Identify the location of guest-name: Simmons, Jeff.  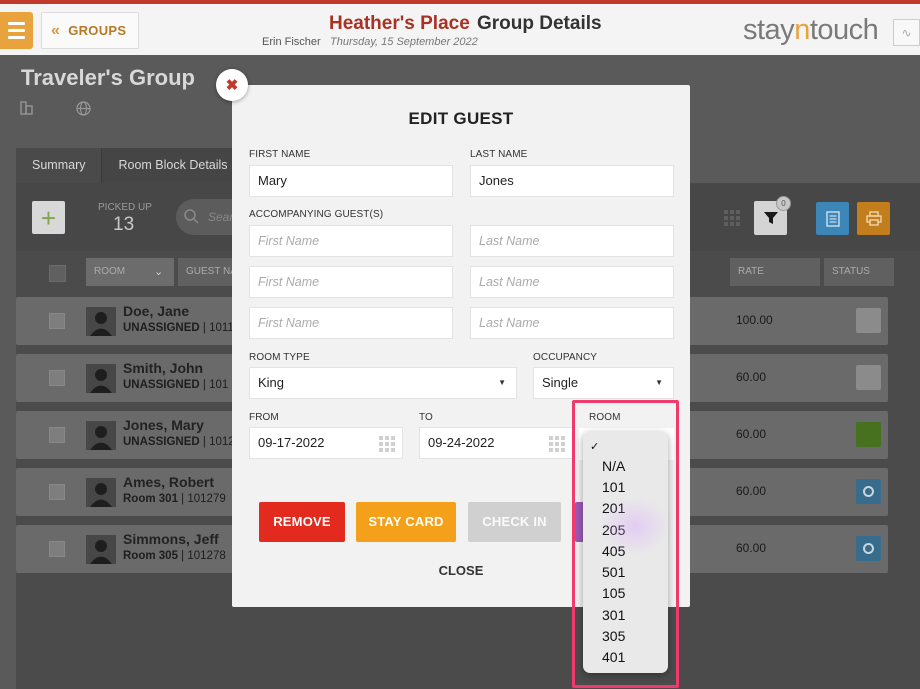
(171, 539).